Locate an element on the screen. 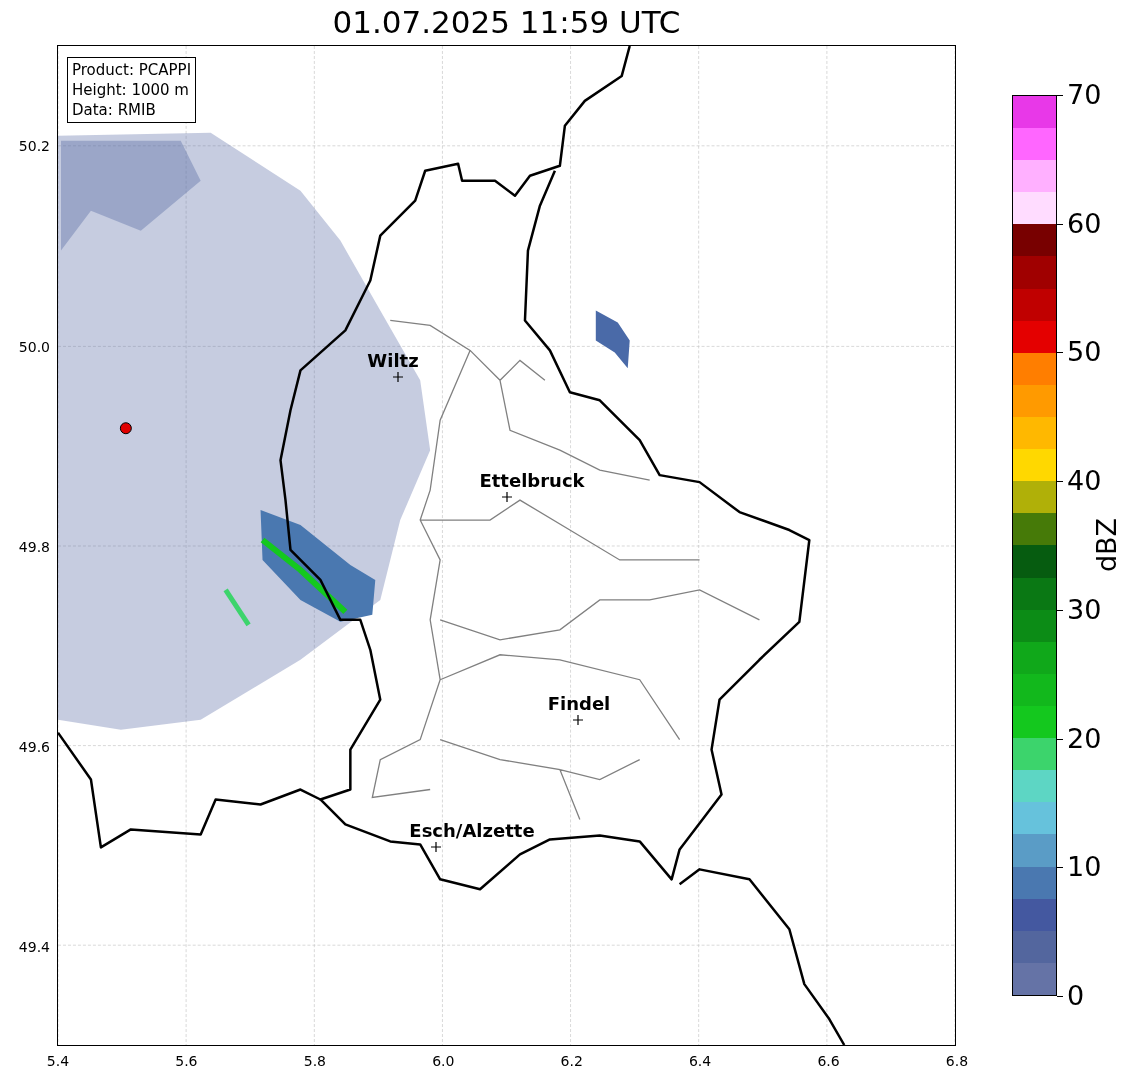 This screenshot has height=1084, width=1145. colorbar-tick-label: 60 is located at coordinates (1084, 223).